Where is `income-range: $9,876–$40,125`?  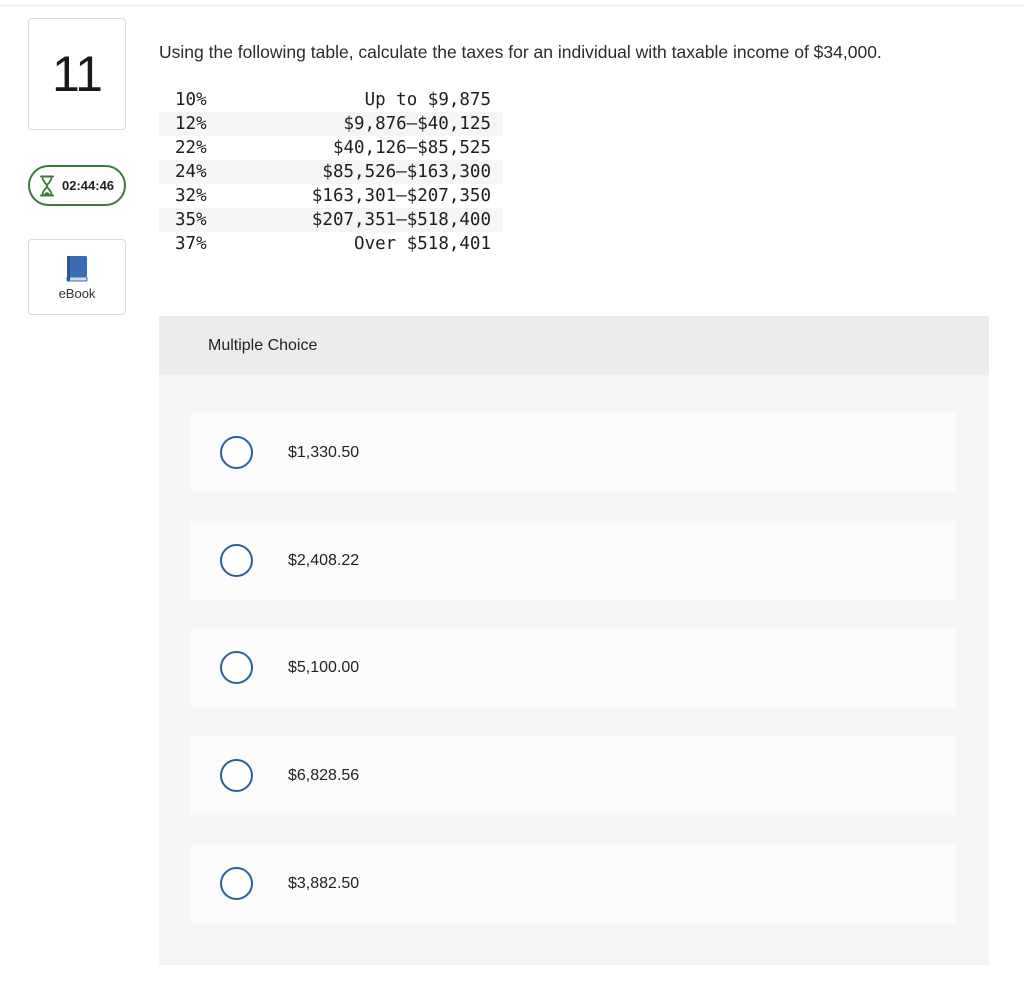 income-range: $9,876–$40,125 is located at coordinates (366, 124).